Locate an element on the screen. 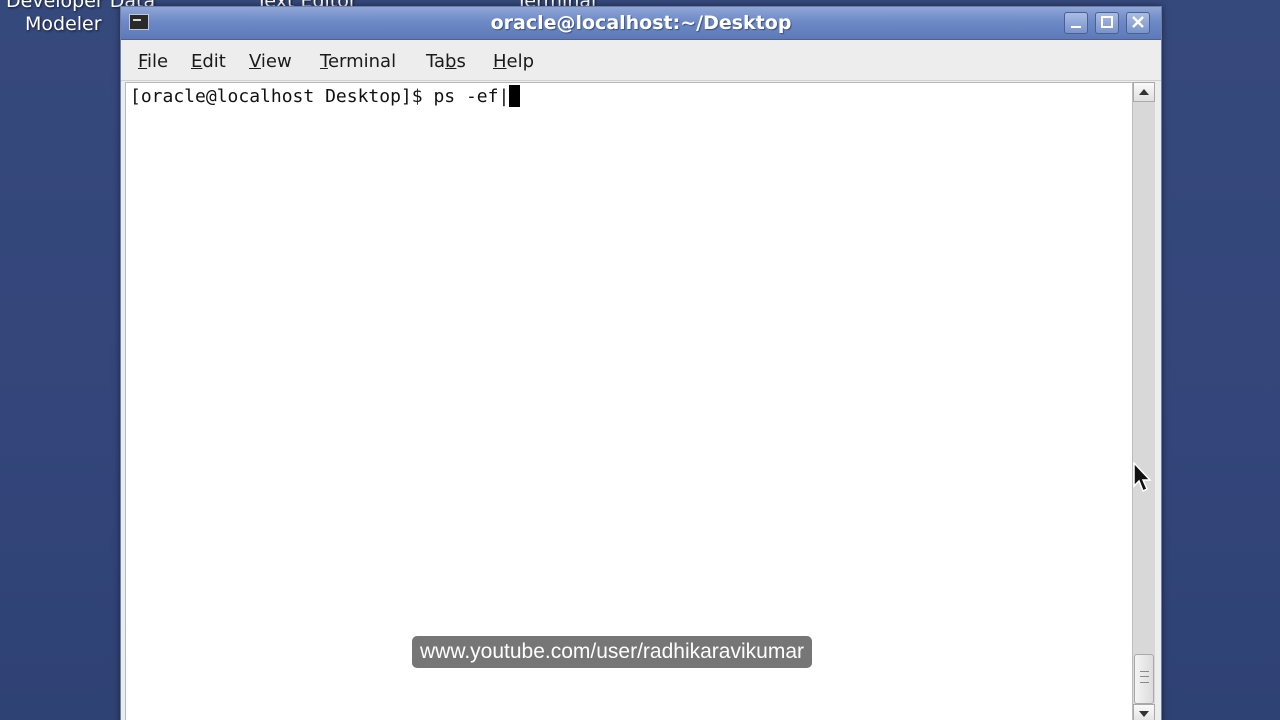 This screenshot has height=720, width=1280. terminal-line: [oracle@localhost Desktop]$ ps -ef| is located at coordinates (325, 97).